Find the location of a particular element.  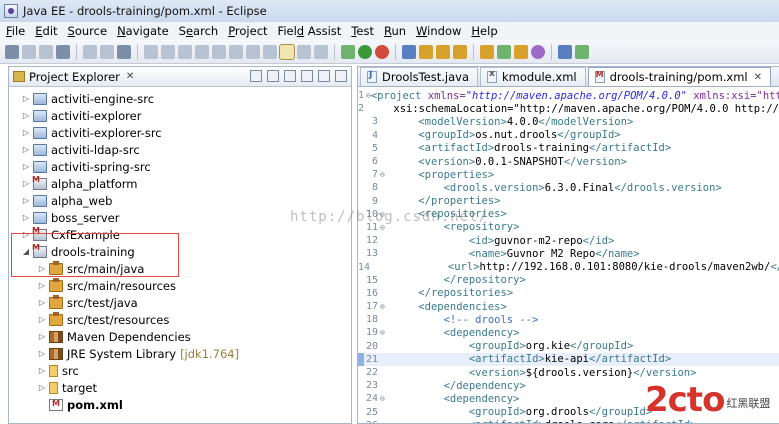

print-icon is located at coordinates (63, 51).